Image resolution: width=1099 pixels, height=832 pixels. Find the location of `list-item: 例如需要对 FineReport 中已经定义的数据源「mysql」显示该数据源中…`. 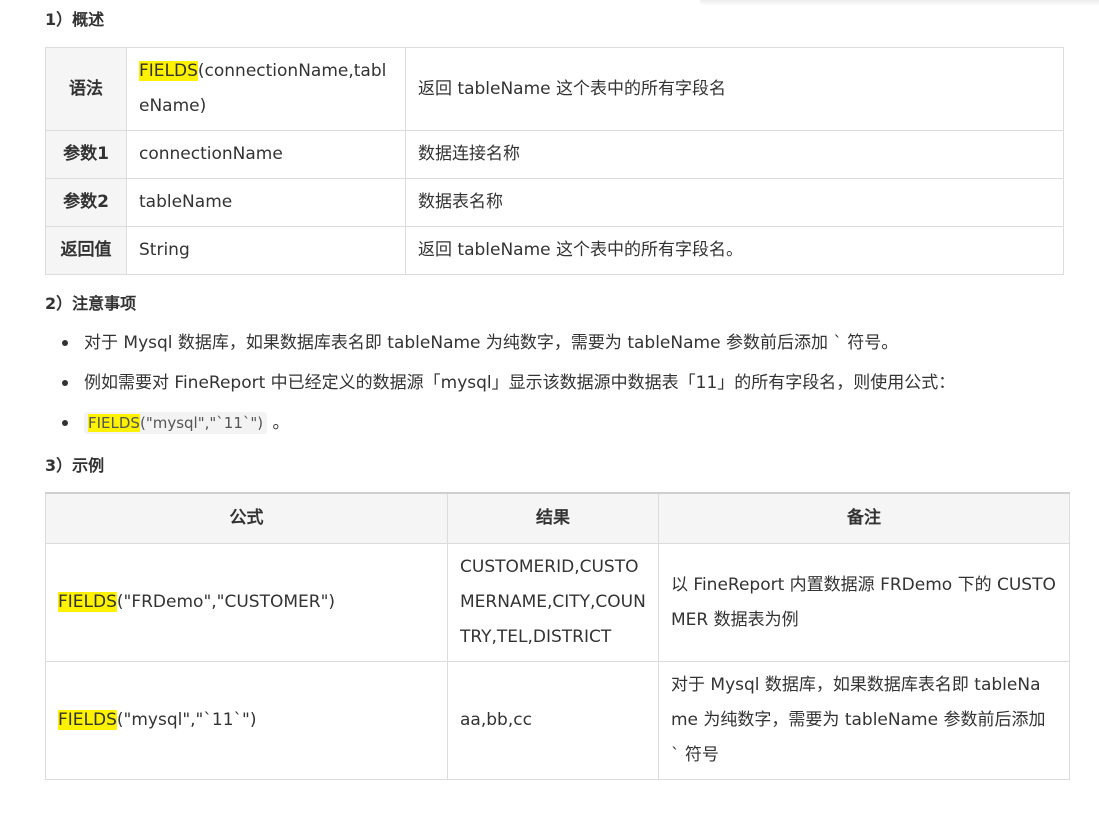

list-item: 例如需要对 FineReport 中已经定义的数据源「mysql」显示该数据源中… is located at coordinates (562, 388).